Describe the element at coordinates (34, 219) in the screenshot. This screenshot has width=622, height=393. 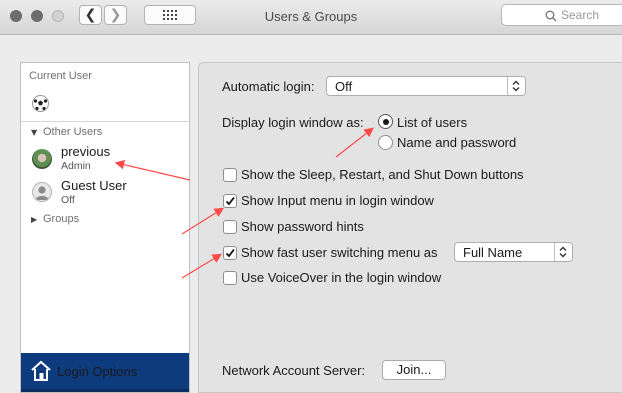
I see `disclosure-closed-icon: ▶` at that location.